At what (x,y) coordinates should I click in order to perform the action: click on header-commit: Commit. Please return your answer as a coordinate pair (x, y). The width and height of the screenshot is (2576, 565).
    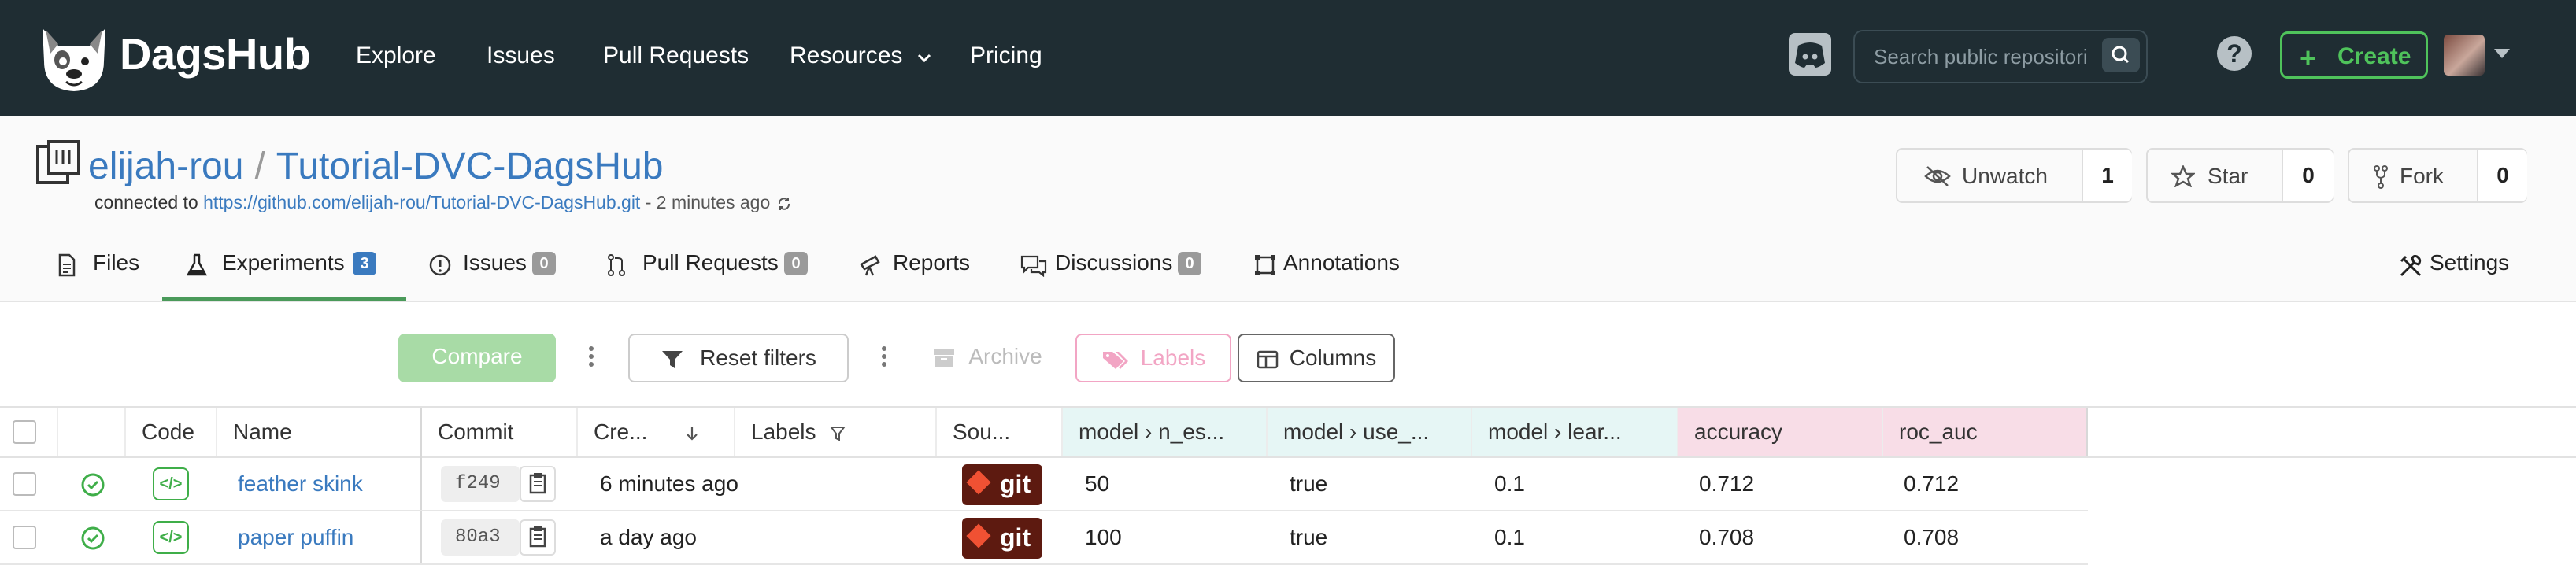
    Looking at the image, I should click on (500, 432).